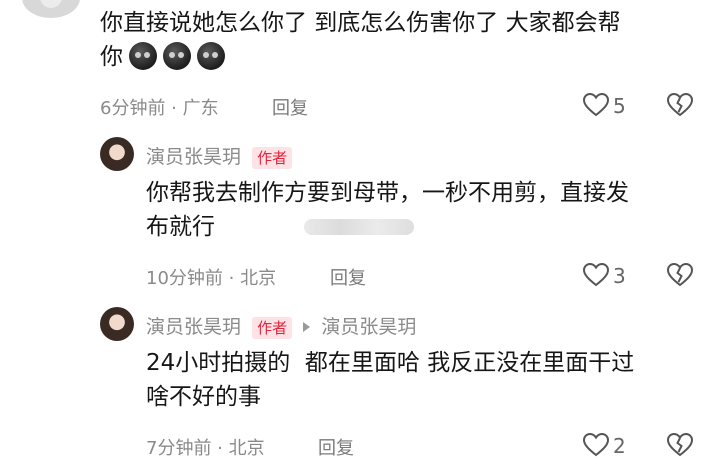 The image size is (718, 468). What do you see at coordinates (368, 327) in the screenshot?
I see `reply-to-name: 演员张昊玥` at bounding box center [368, 327].